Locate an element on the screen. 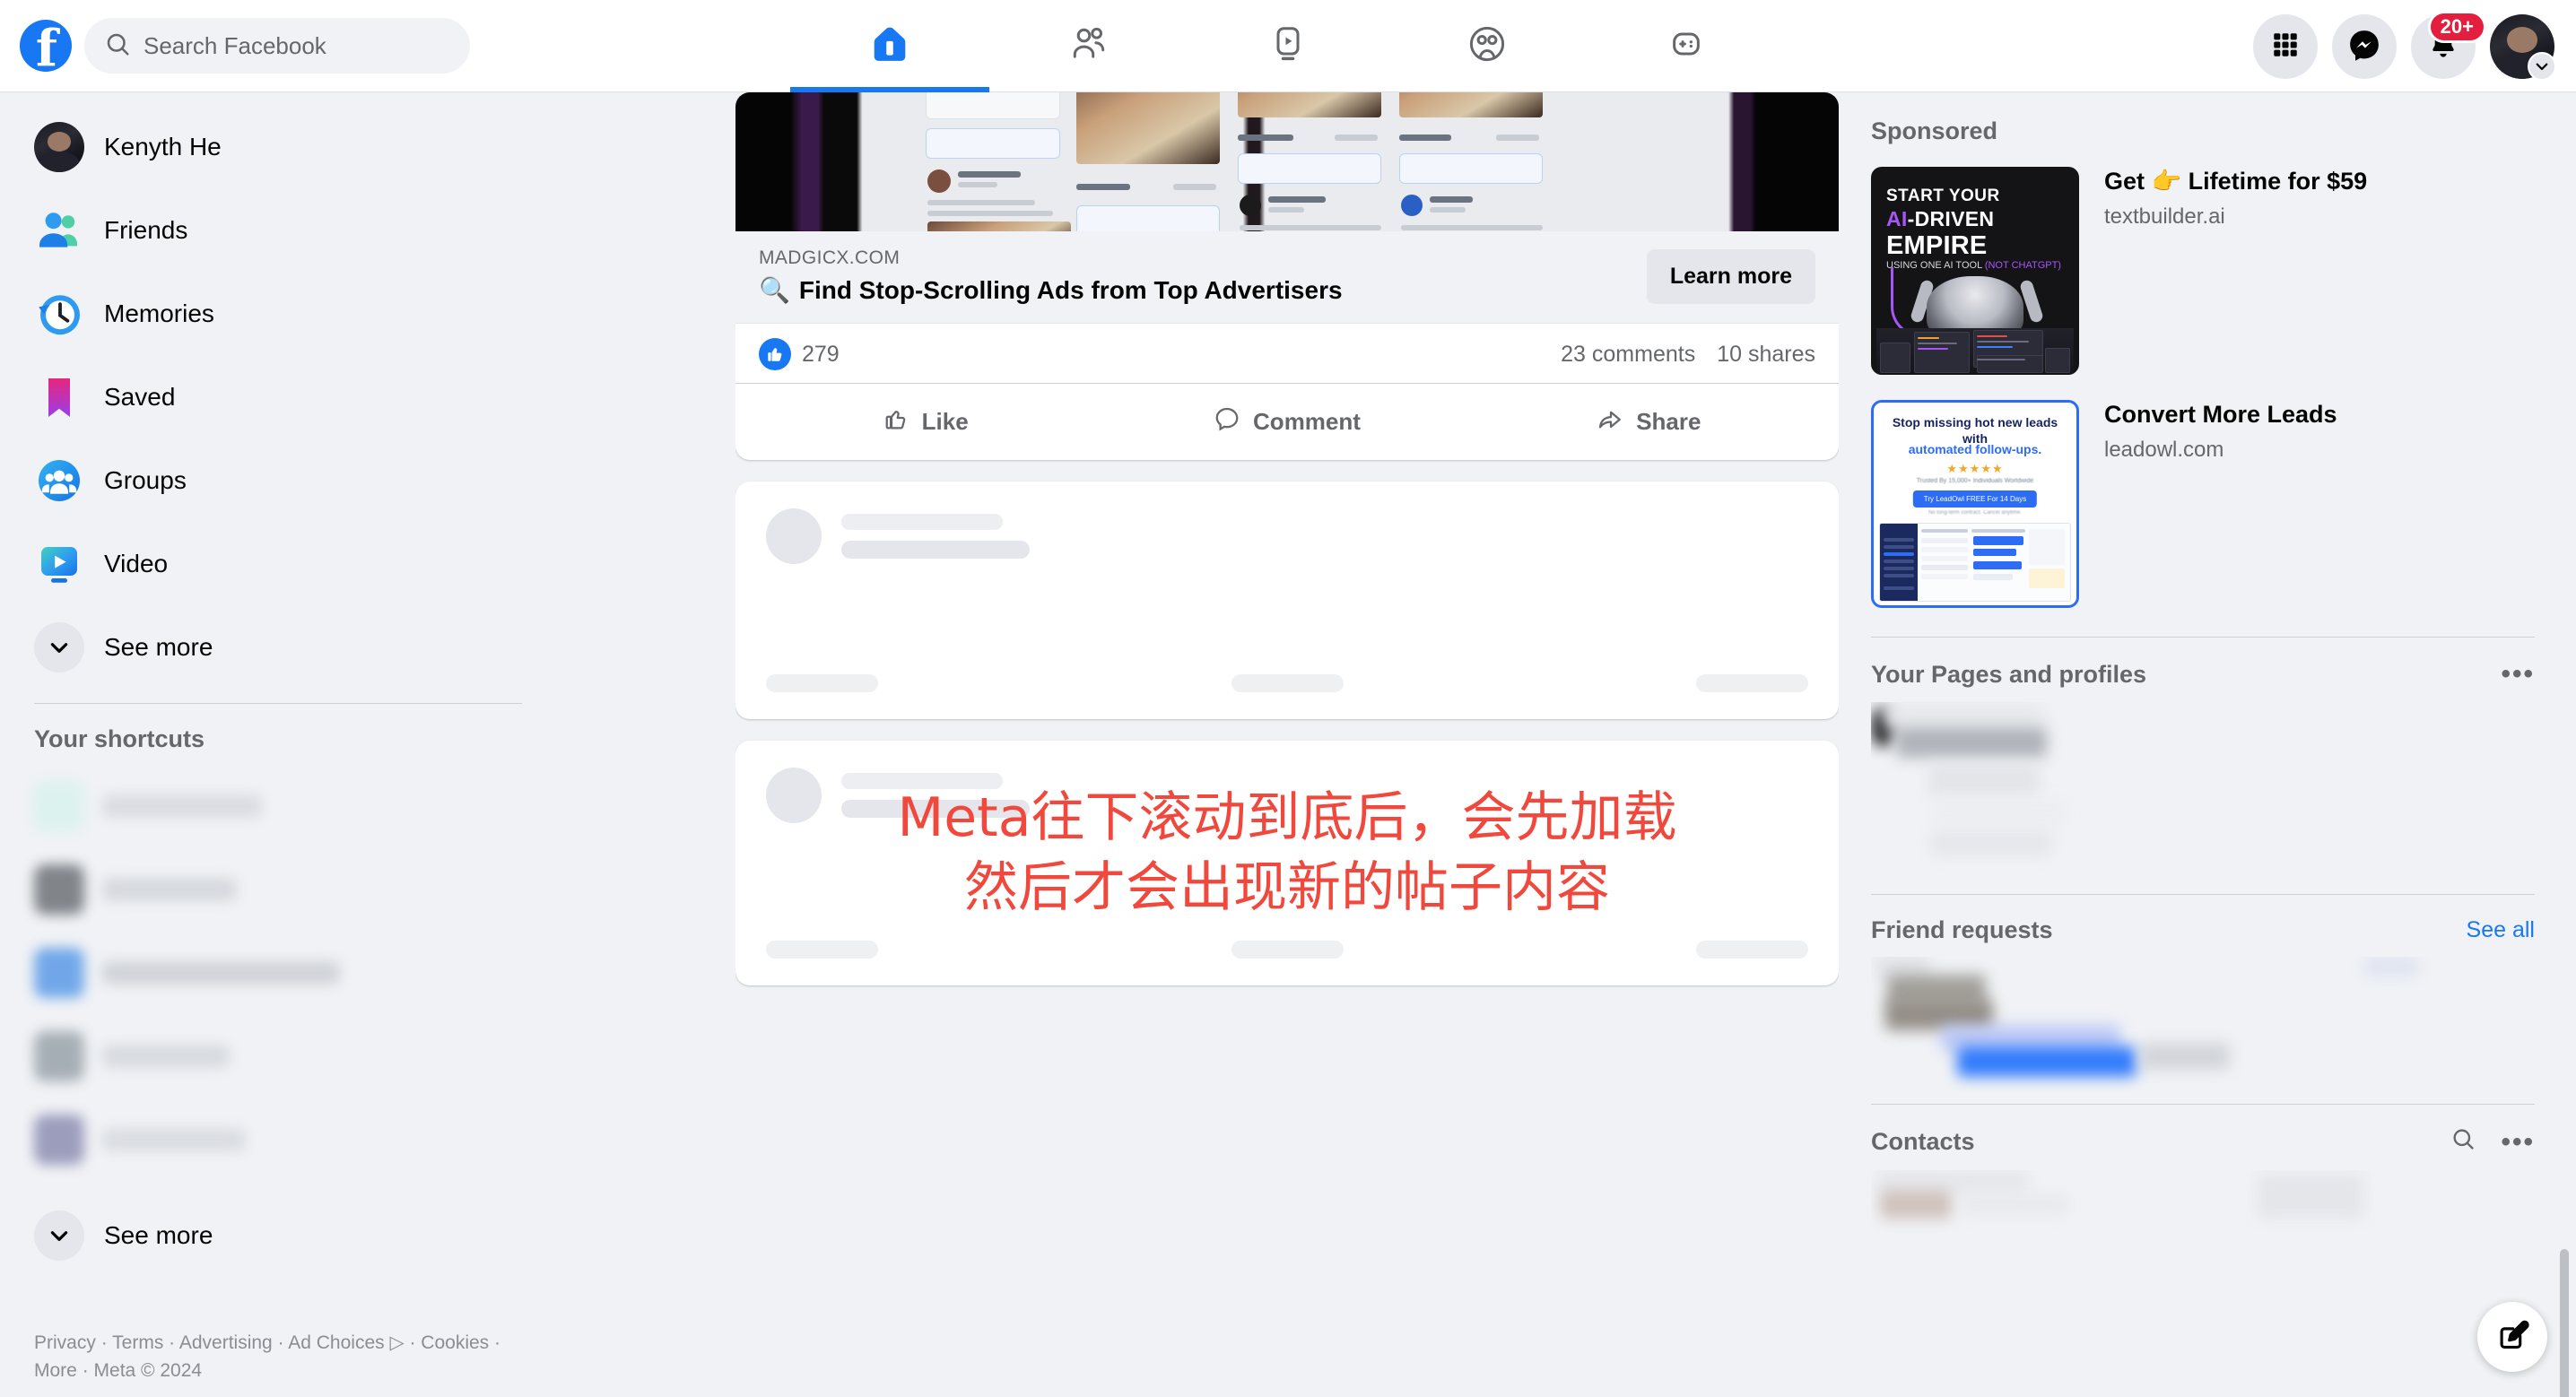 This screenshot has height=1397, width=2576. comments-count: 23 comments is located at coordinates (1628, 355).